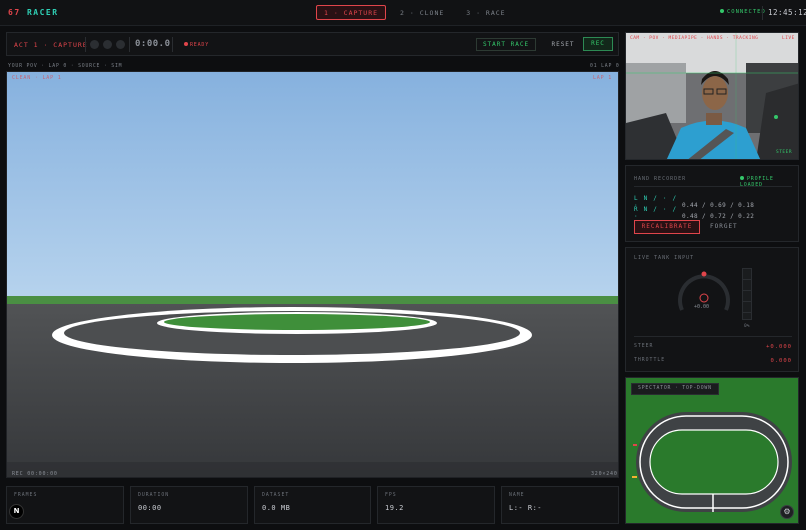 The width and height of the screenshot is (806, 530). I want to click on brand-number: 67, so click(14, 12).